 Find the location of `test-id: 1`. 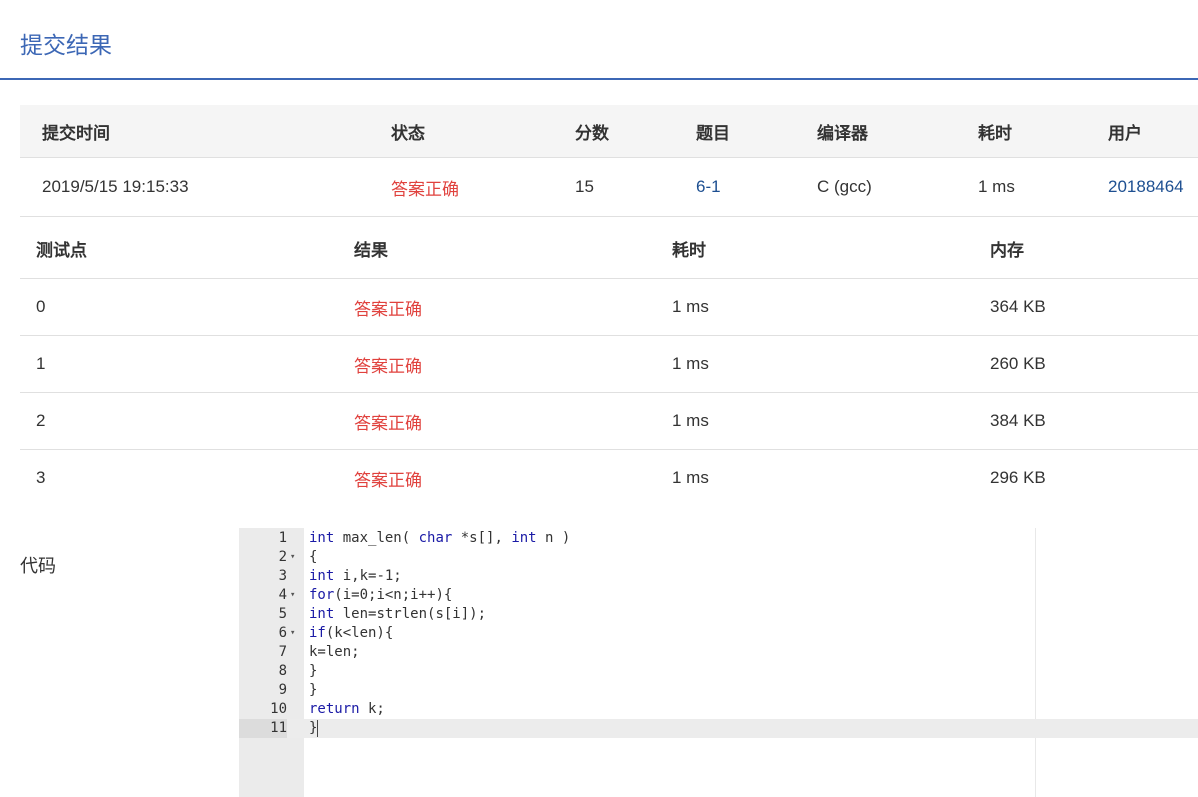

test-id: 1 is located at coordinates (41, 363).